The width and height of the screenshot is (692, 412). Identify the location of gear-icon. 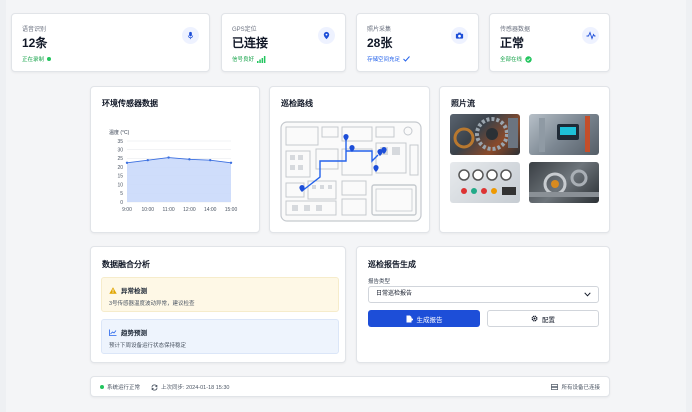
(534, 318).